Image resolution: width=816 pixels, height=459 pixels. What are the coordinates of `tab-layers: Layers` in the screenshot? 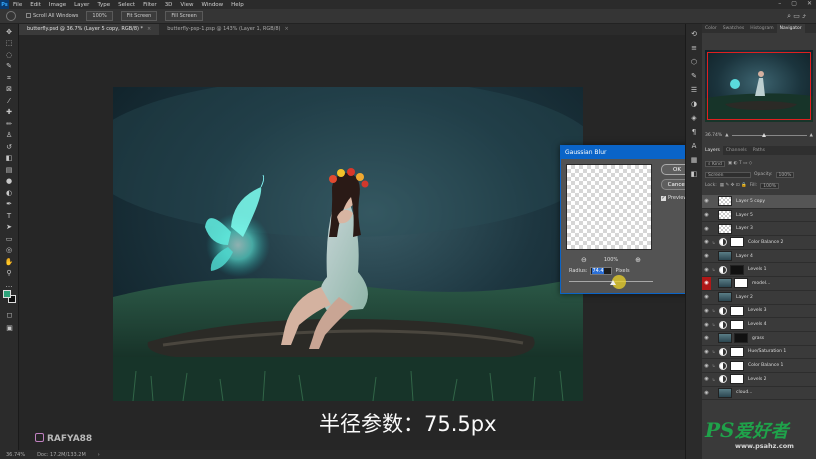 It's located at (712, 150).